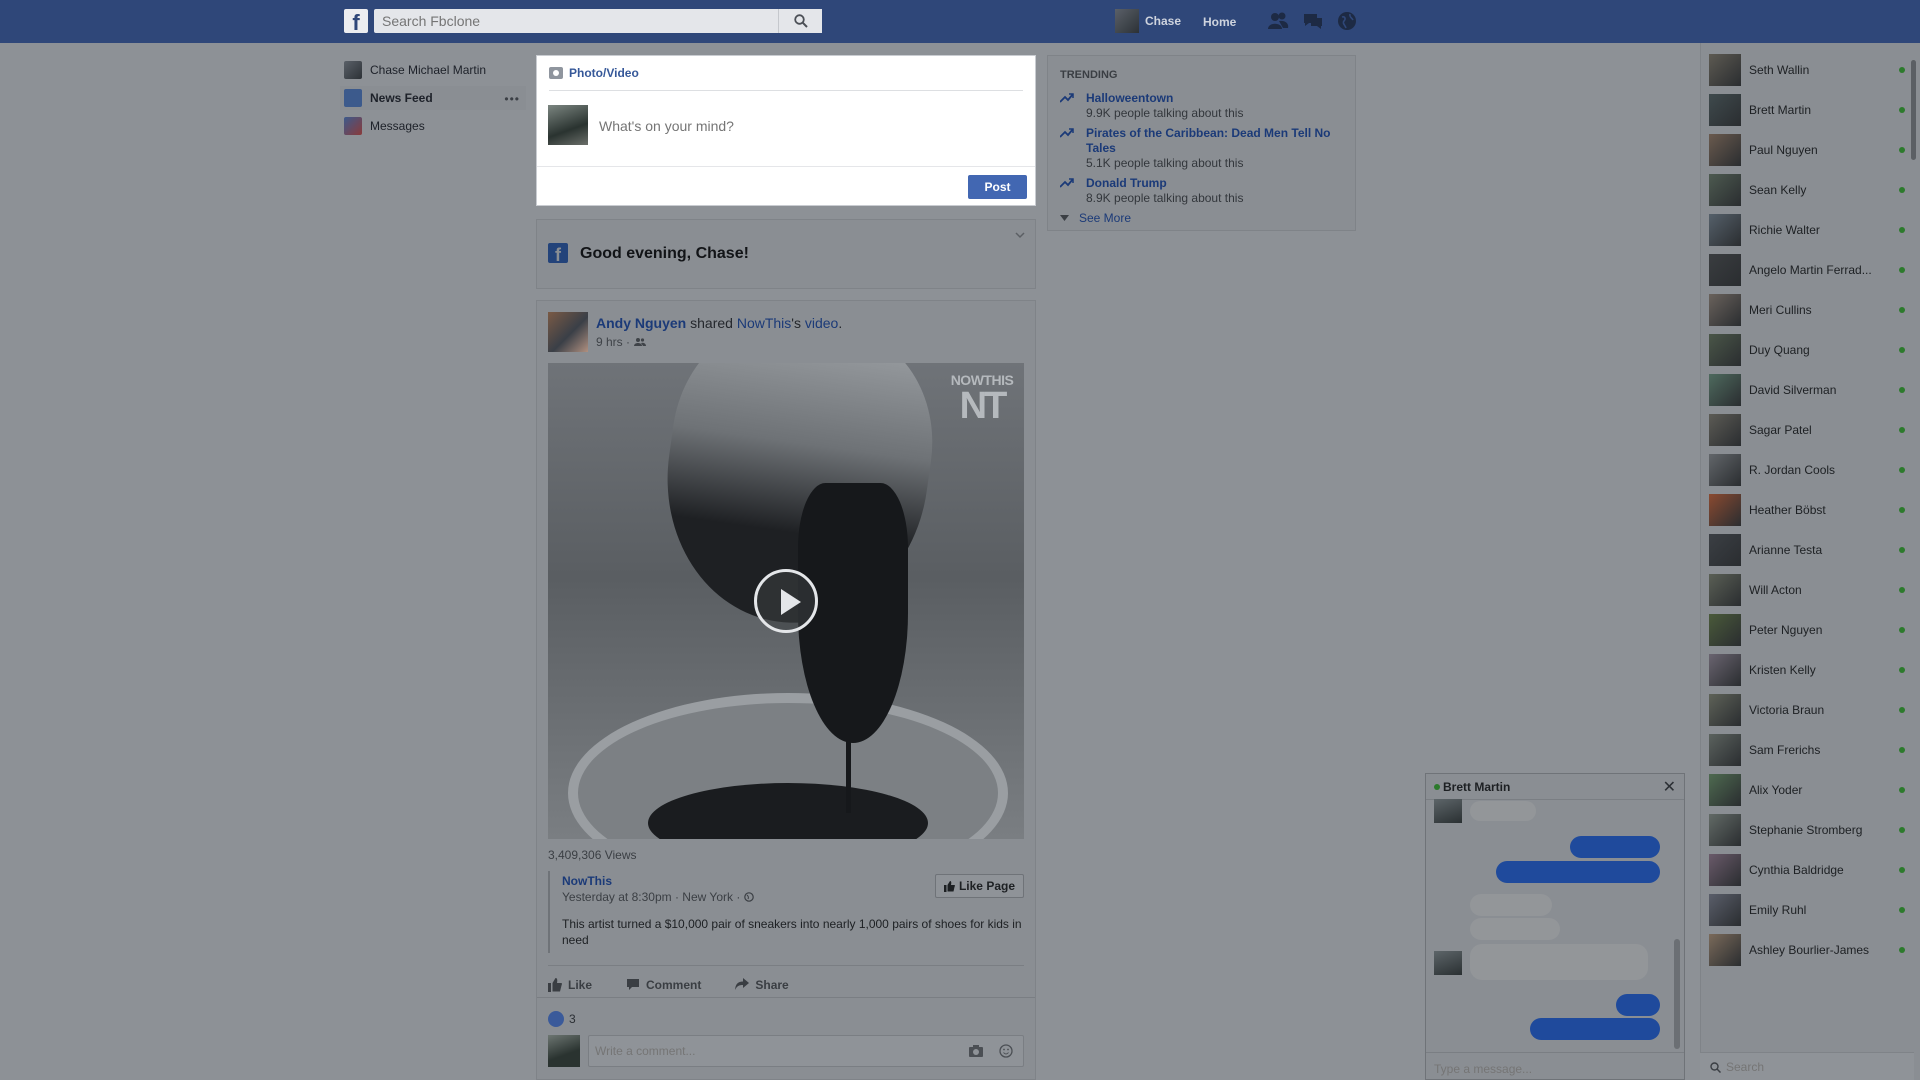 Image resolution: width=1920 pixels, height=1080 pixels. What do you see at coordinates (1006, 1051) in the screenshot?
I see `emoji-icon` at bounding box center [1006, 1051].